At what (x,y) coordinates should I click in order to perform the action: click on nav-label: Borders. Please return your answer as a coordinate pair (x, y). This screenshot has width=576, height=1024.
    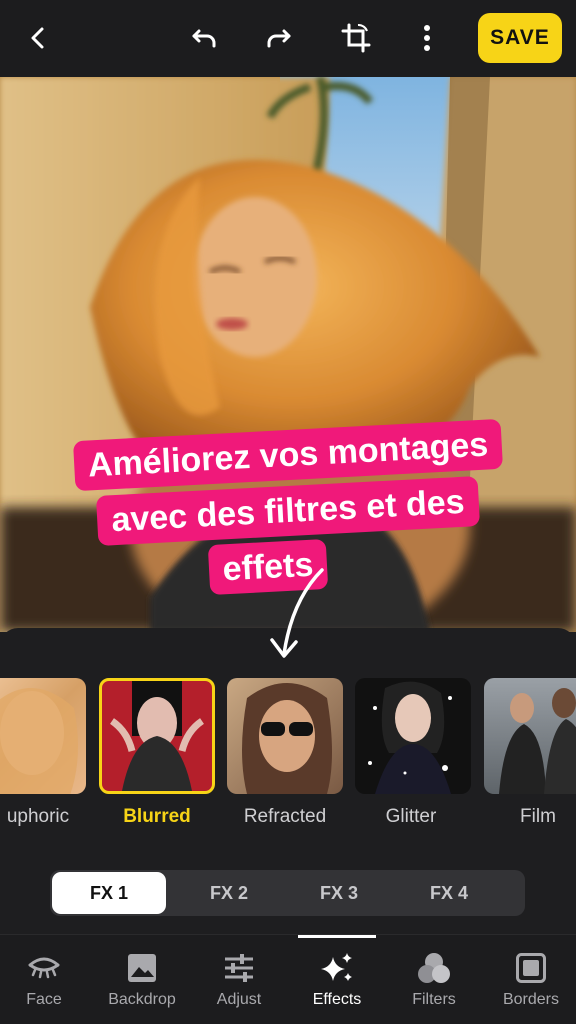
    Looking at the image, I should click on (531, 999).